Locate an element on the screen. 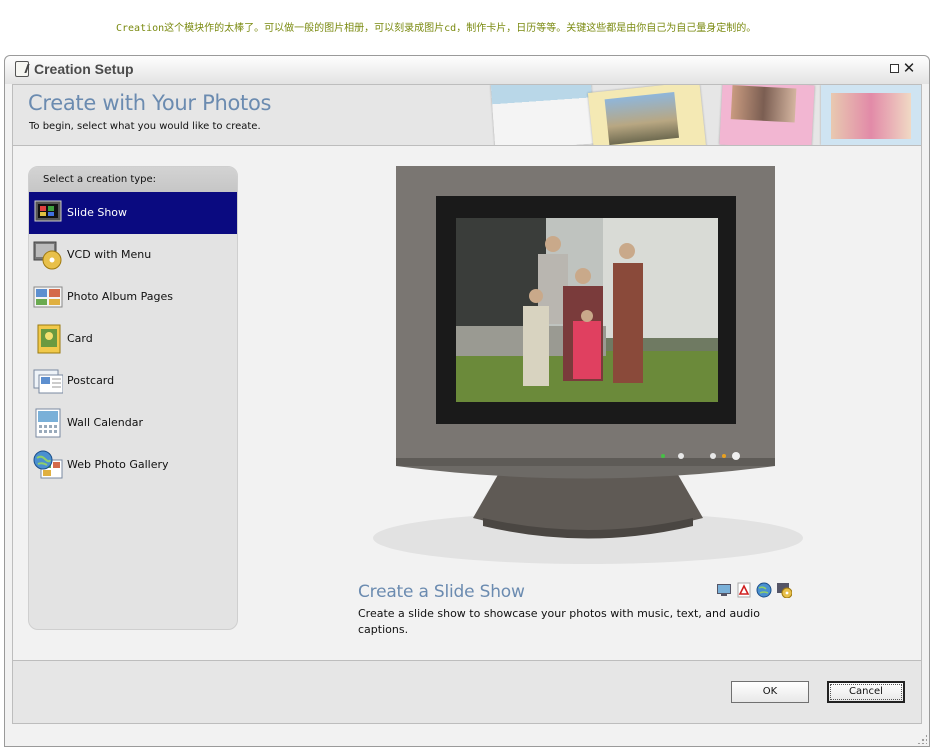 Image resolution: width=935 pixels, height=750 pixels. maximize-icon is located at coordinates (894, 68).